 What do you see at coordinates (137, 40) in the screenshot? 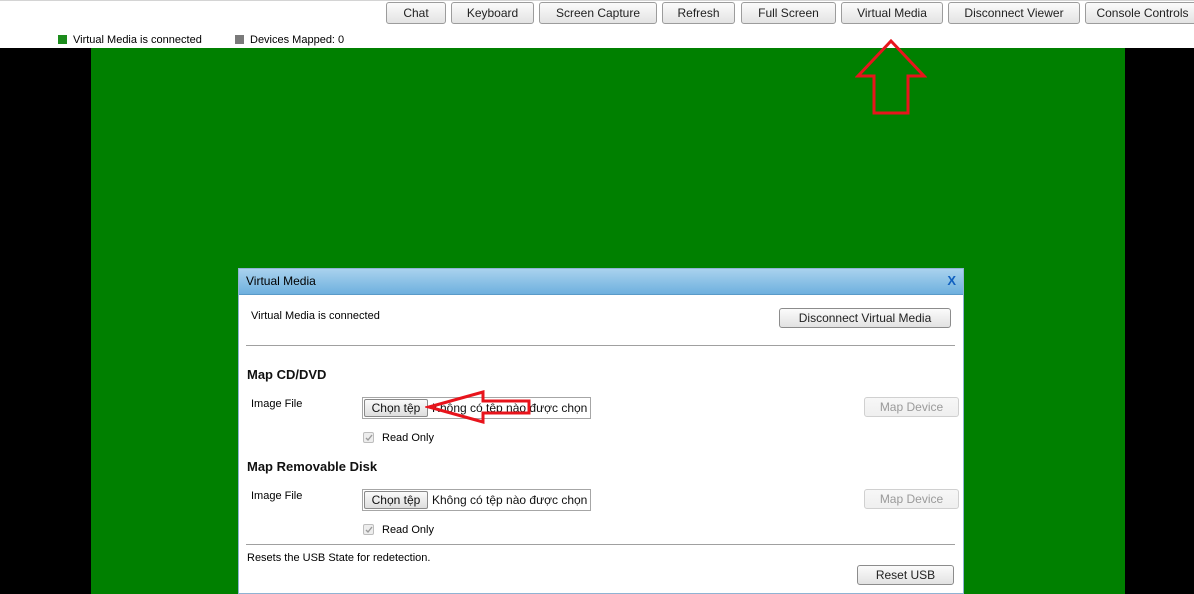
I see `vm-status-text: Virtual Media is connected` at bounding box center [137, 40].